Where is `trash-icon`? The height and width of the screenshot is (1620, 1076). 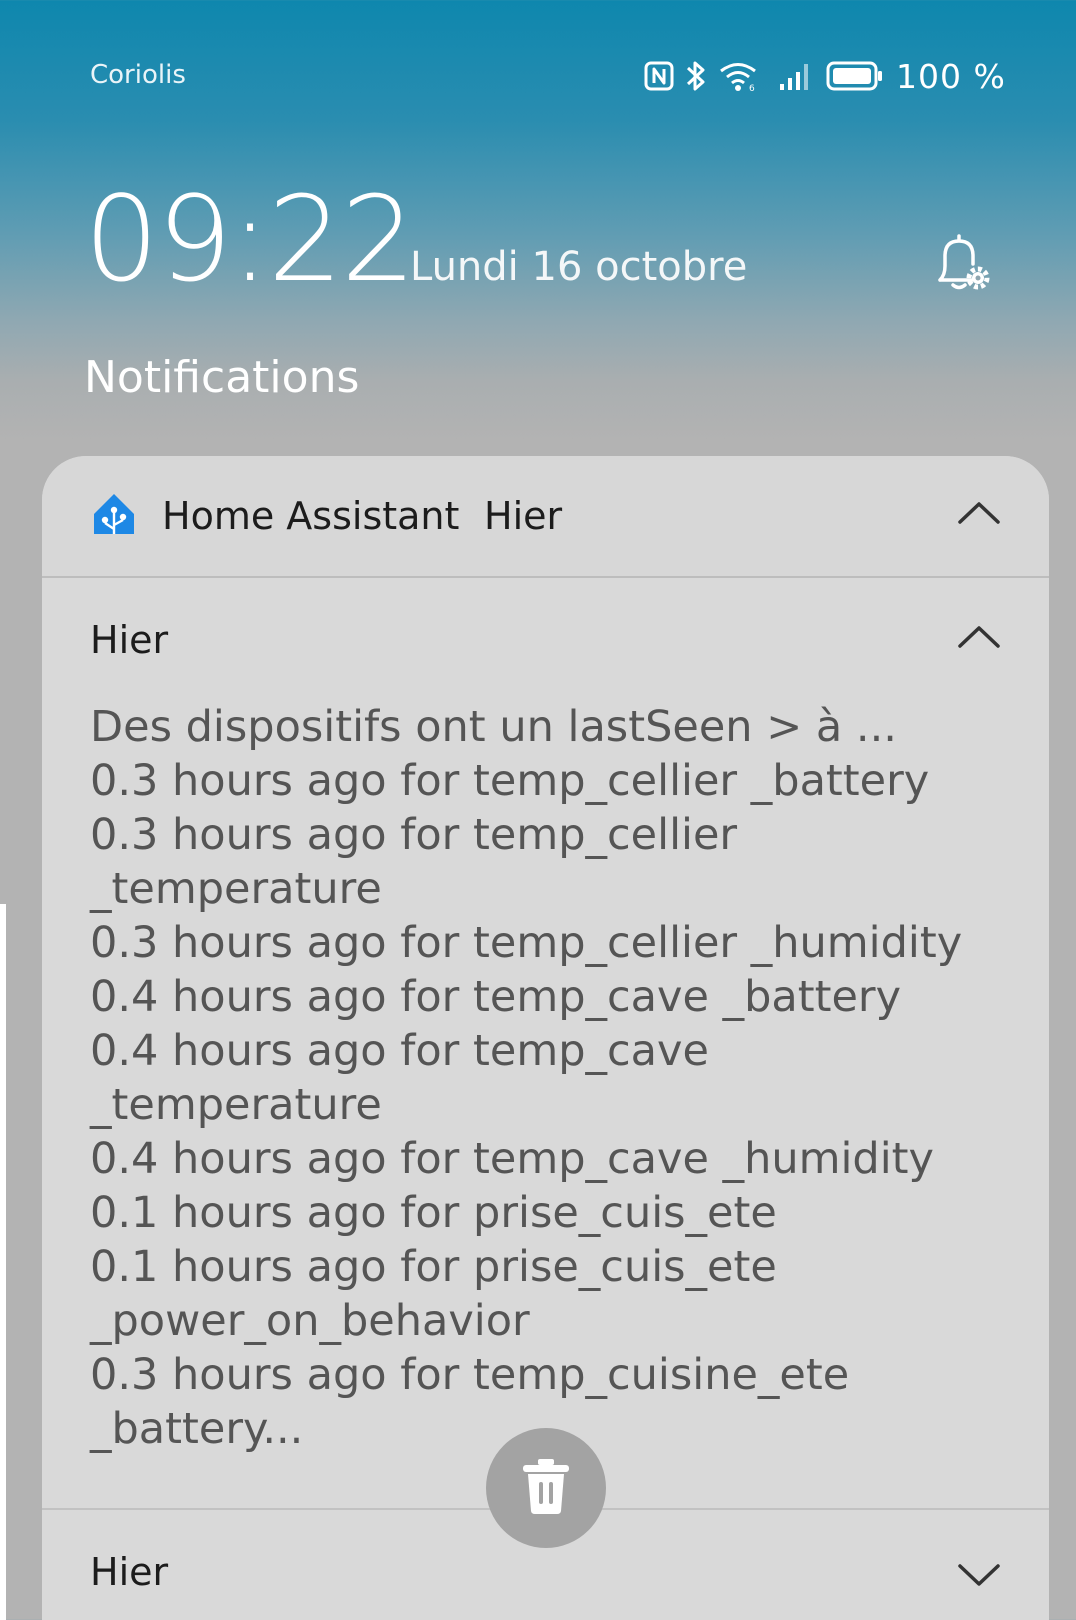 trash-icon is located at coordinates (546, 1488).